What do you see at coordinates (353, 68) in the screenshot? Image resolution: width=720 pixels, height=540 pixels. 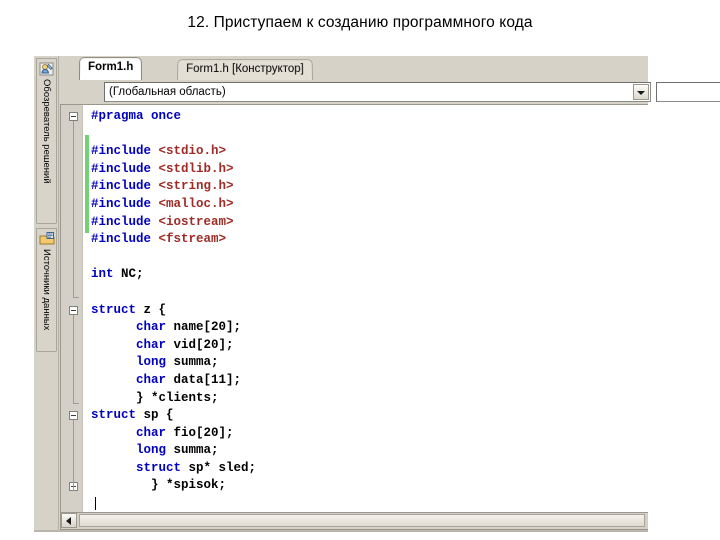 I see `document-tab-strip: Form1.h Form1.h [Конструктор]` at bounding box center [353, 68].